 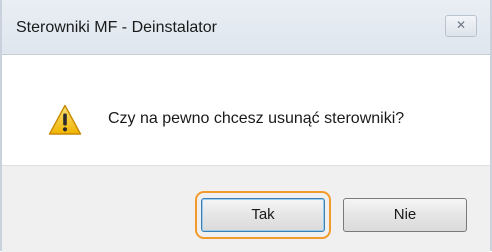 I want to click on close-icon: ✕, so click(x=461, y=25).